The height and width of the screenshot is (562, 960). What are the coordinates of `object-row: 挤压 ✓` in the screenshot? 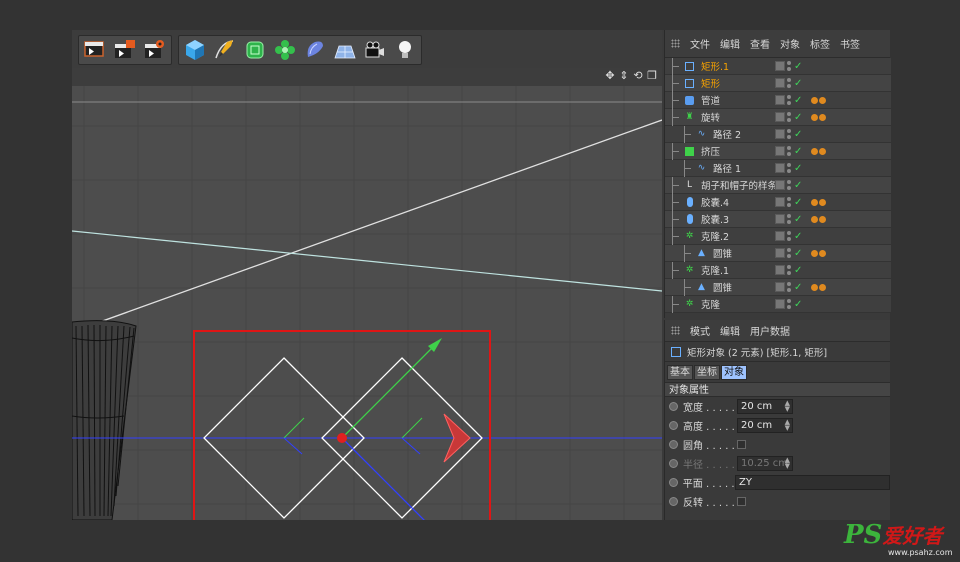 It's located at (778, 151).